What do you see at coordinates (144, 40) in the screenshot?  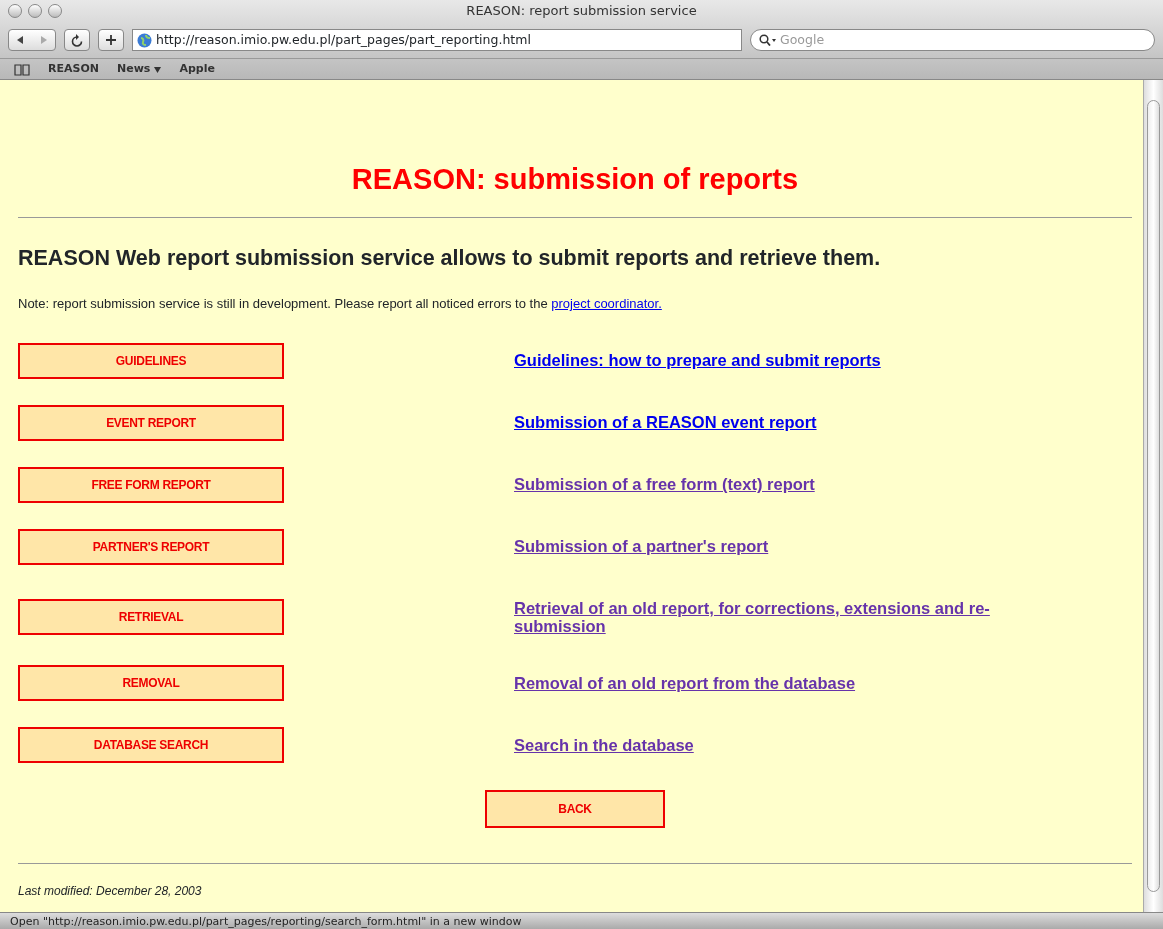 I see `globe-icon` at bounding box center [144, 40].